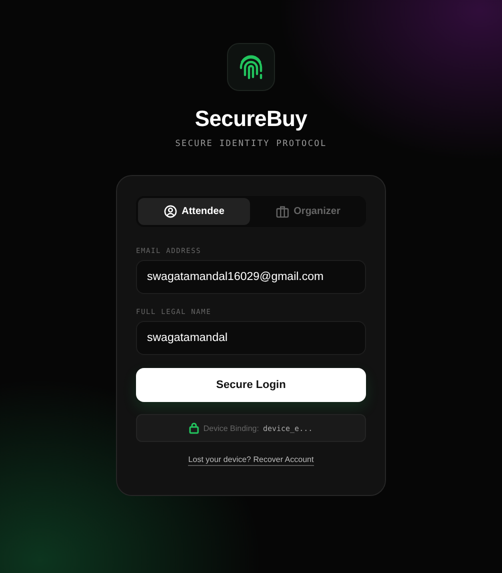 The image size is (502, 573). I want to click on fingerprint-icon, so click(251, 67).